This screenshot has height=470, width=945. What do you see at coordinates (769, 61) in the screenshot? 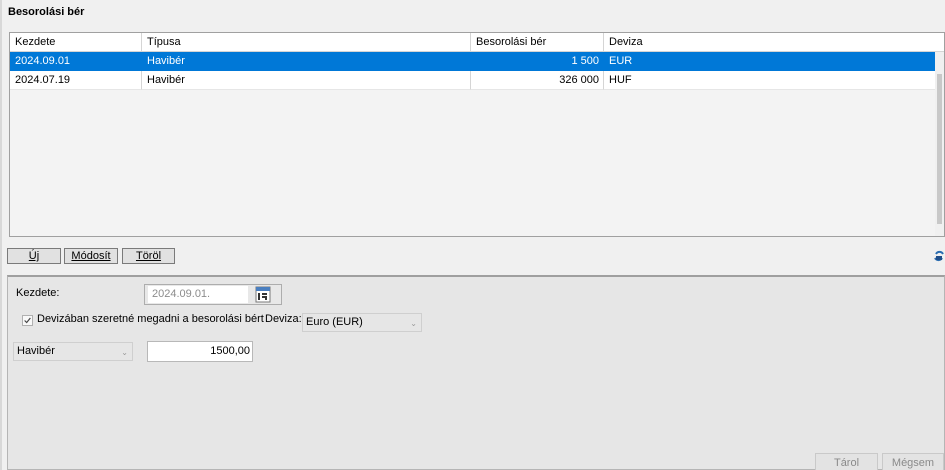
I see `row-currency: EUR` at bounding box center [769, 61].